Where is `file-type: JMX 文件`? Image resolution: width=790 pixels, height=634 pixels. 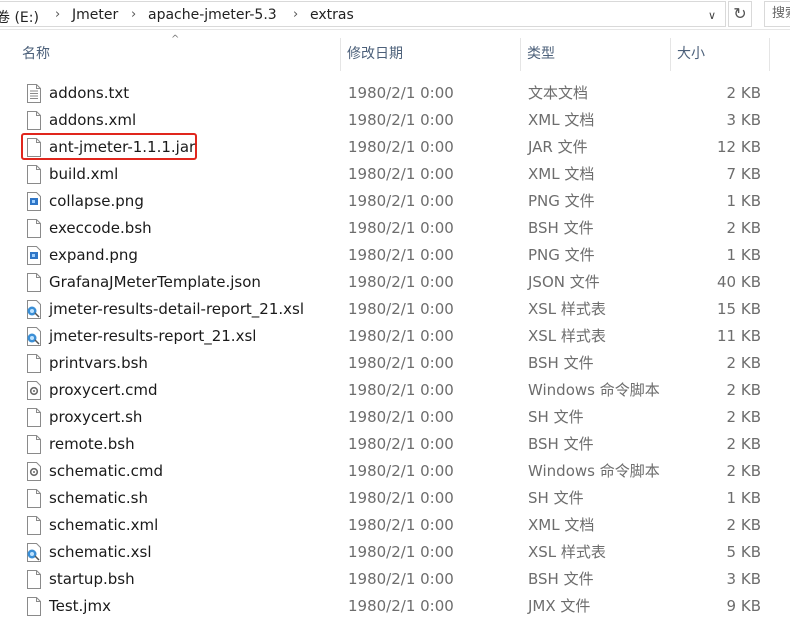 file-type: JMX 文件 is located at coordinates (559, 606).